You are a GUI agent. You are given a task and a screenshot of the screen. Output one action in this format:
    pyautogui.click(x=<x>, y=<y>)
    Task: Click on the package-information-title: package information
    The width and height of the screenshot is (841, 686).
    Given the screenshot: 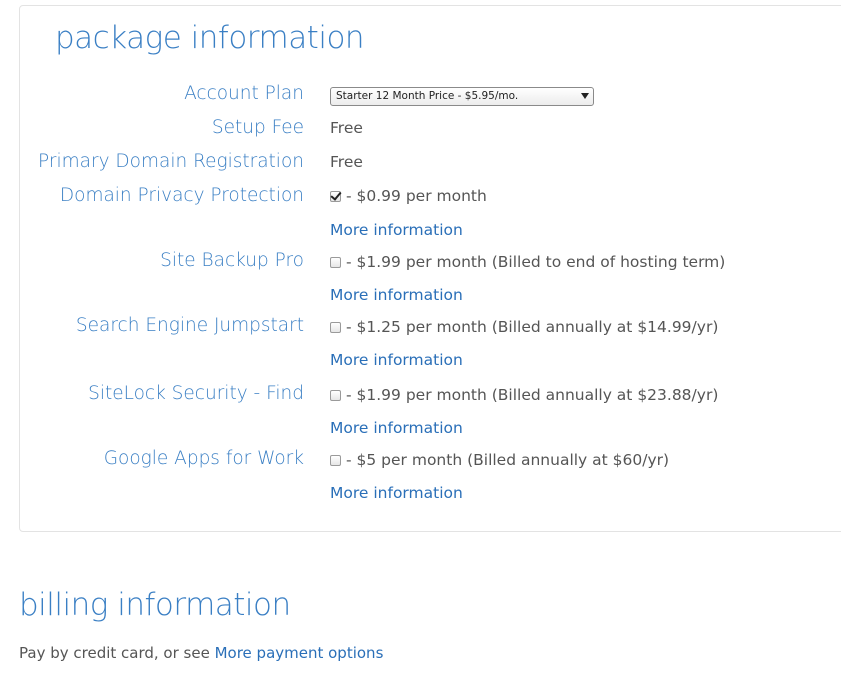 What is the action you would take?
    pyautogui.click(x=210, y=38)
    